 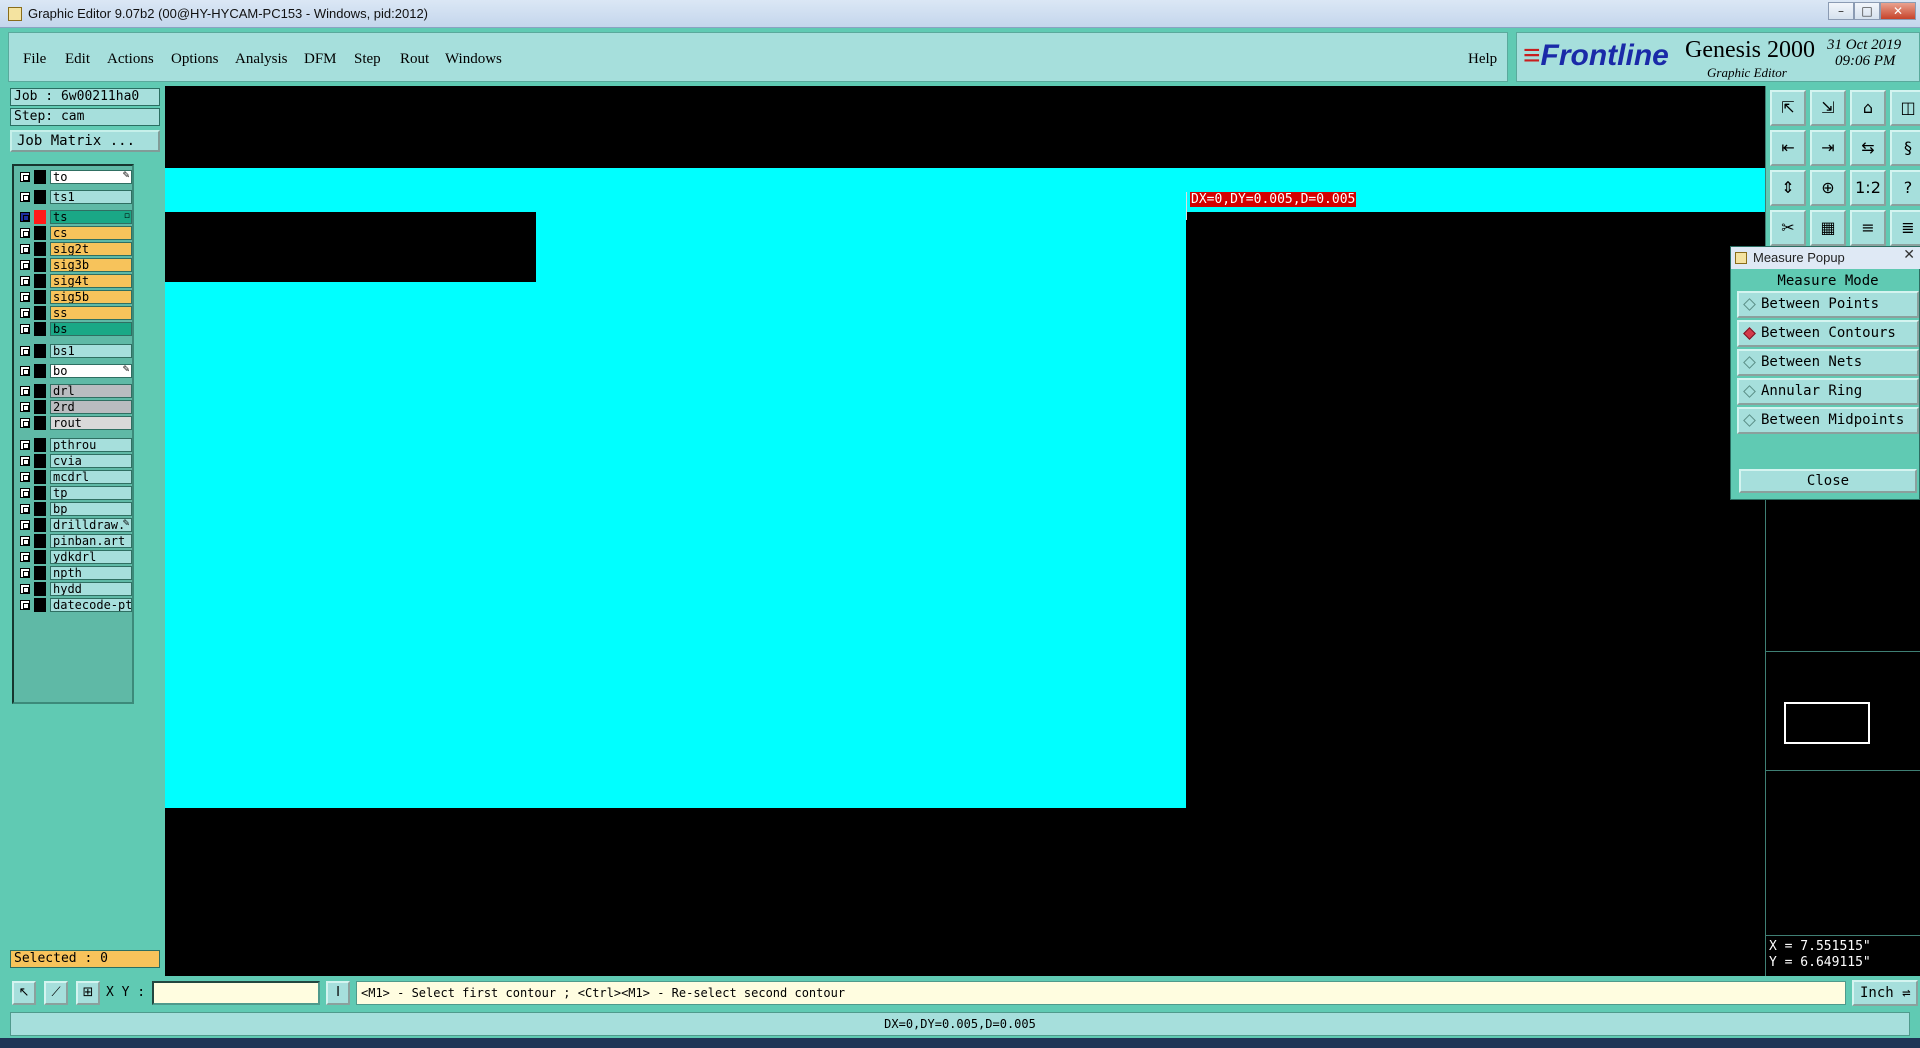 What do you see at coordinates (91, 509) in the screenshot?
I see `layer-name: bp` at bounding box center [91, 509].